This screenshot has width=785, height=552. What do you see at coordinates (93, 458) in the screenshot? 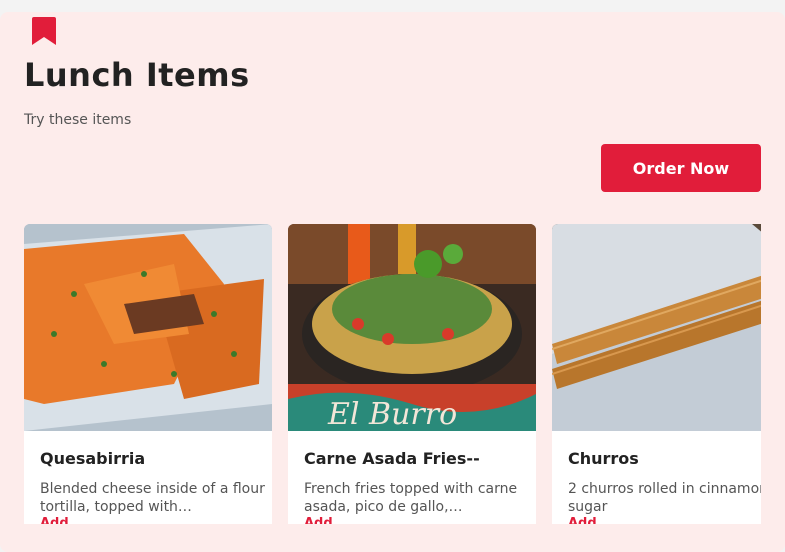
I see `item-name: Quesabirria` at bounding box center [93, 458].